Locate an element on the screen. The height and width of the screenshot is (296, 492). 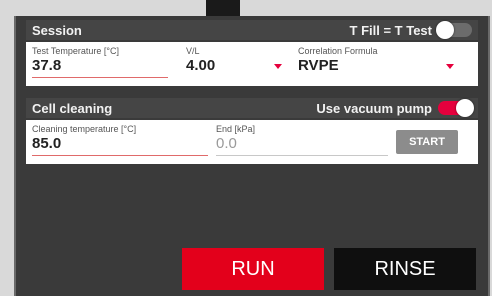
cell-cleaning-title: Cell cleaning is located at coordinates (72, 108).